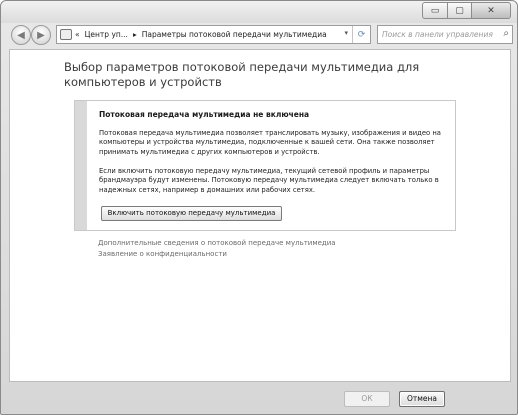  Describe the element at coordinates (361, 34) in the screenshot. I see `refresh-icon: ⟳` at that location.